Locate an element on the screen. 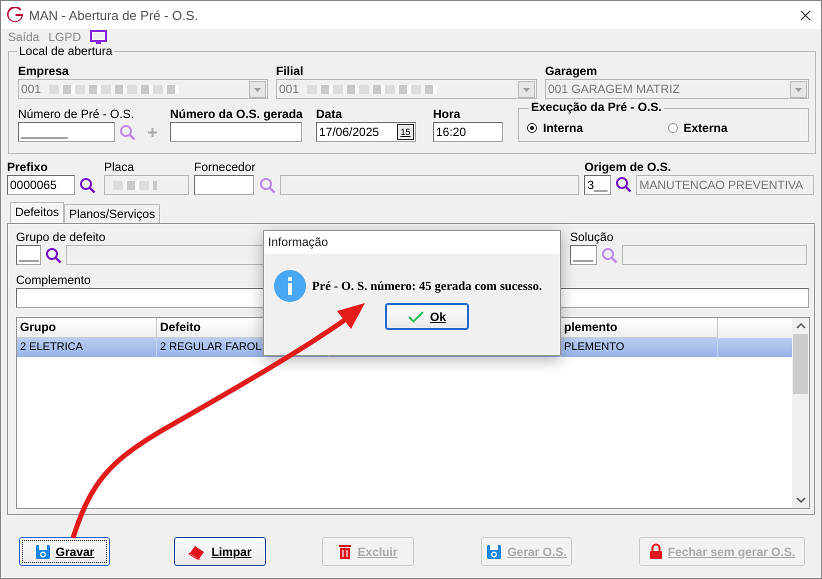 Image resolution: width=822 pixels, height=579 pixels. field-label: Placa is located at coordinates (119, 167).